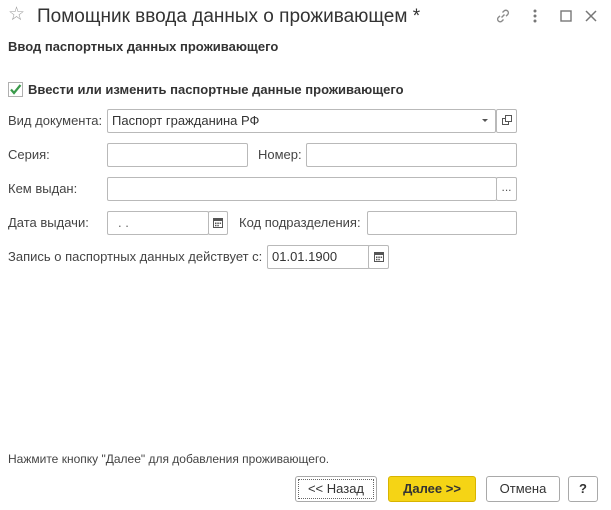 This screenshot has height=510, width=611. What do you see at coordinates (55, 120) in the screenshot?
I see `doc-type-label: Вид документа:` at bounding box center [55, 120].